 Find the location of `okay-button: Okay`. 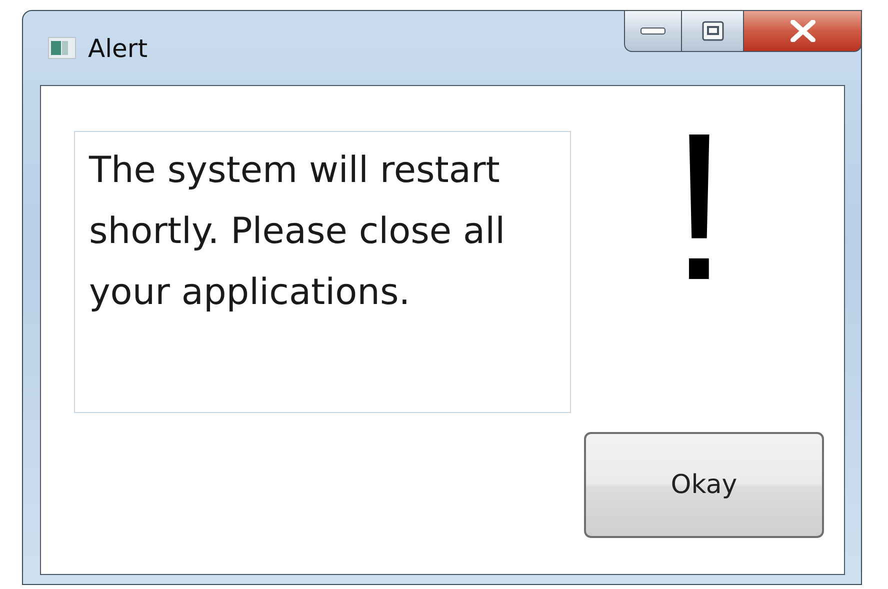

okay-button: Okay is located at coordinates (704, 485).